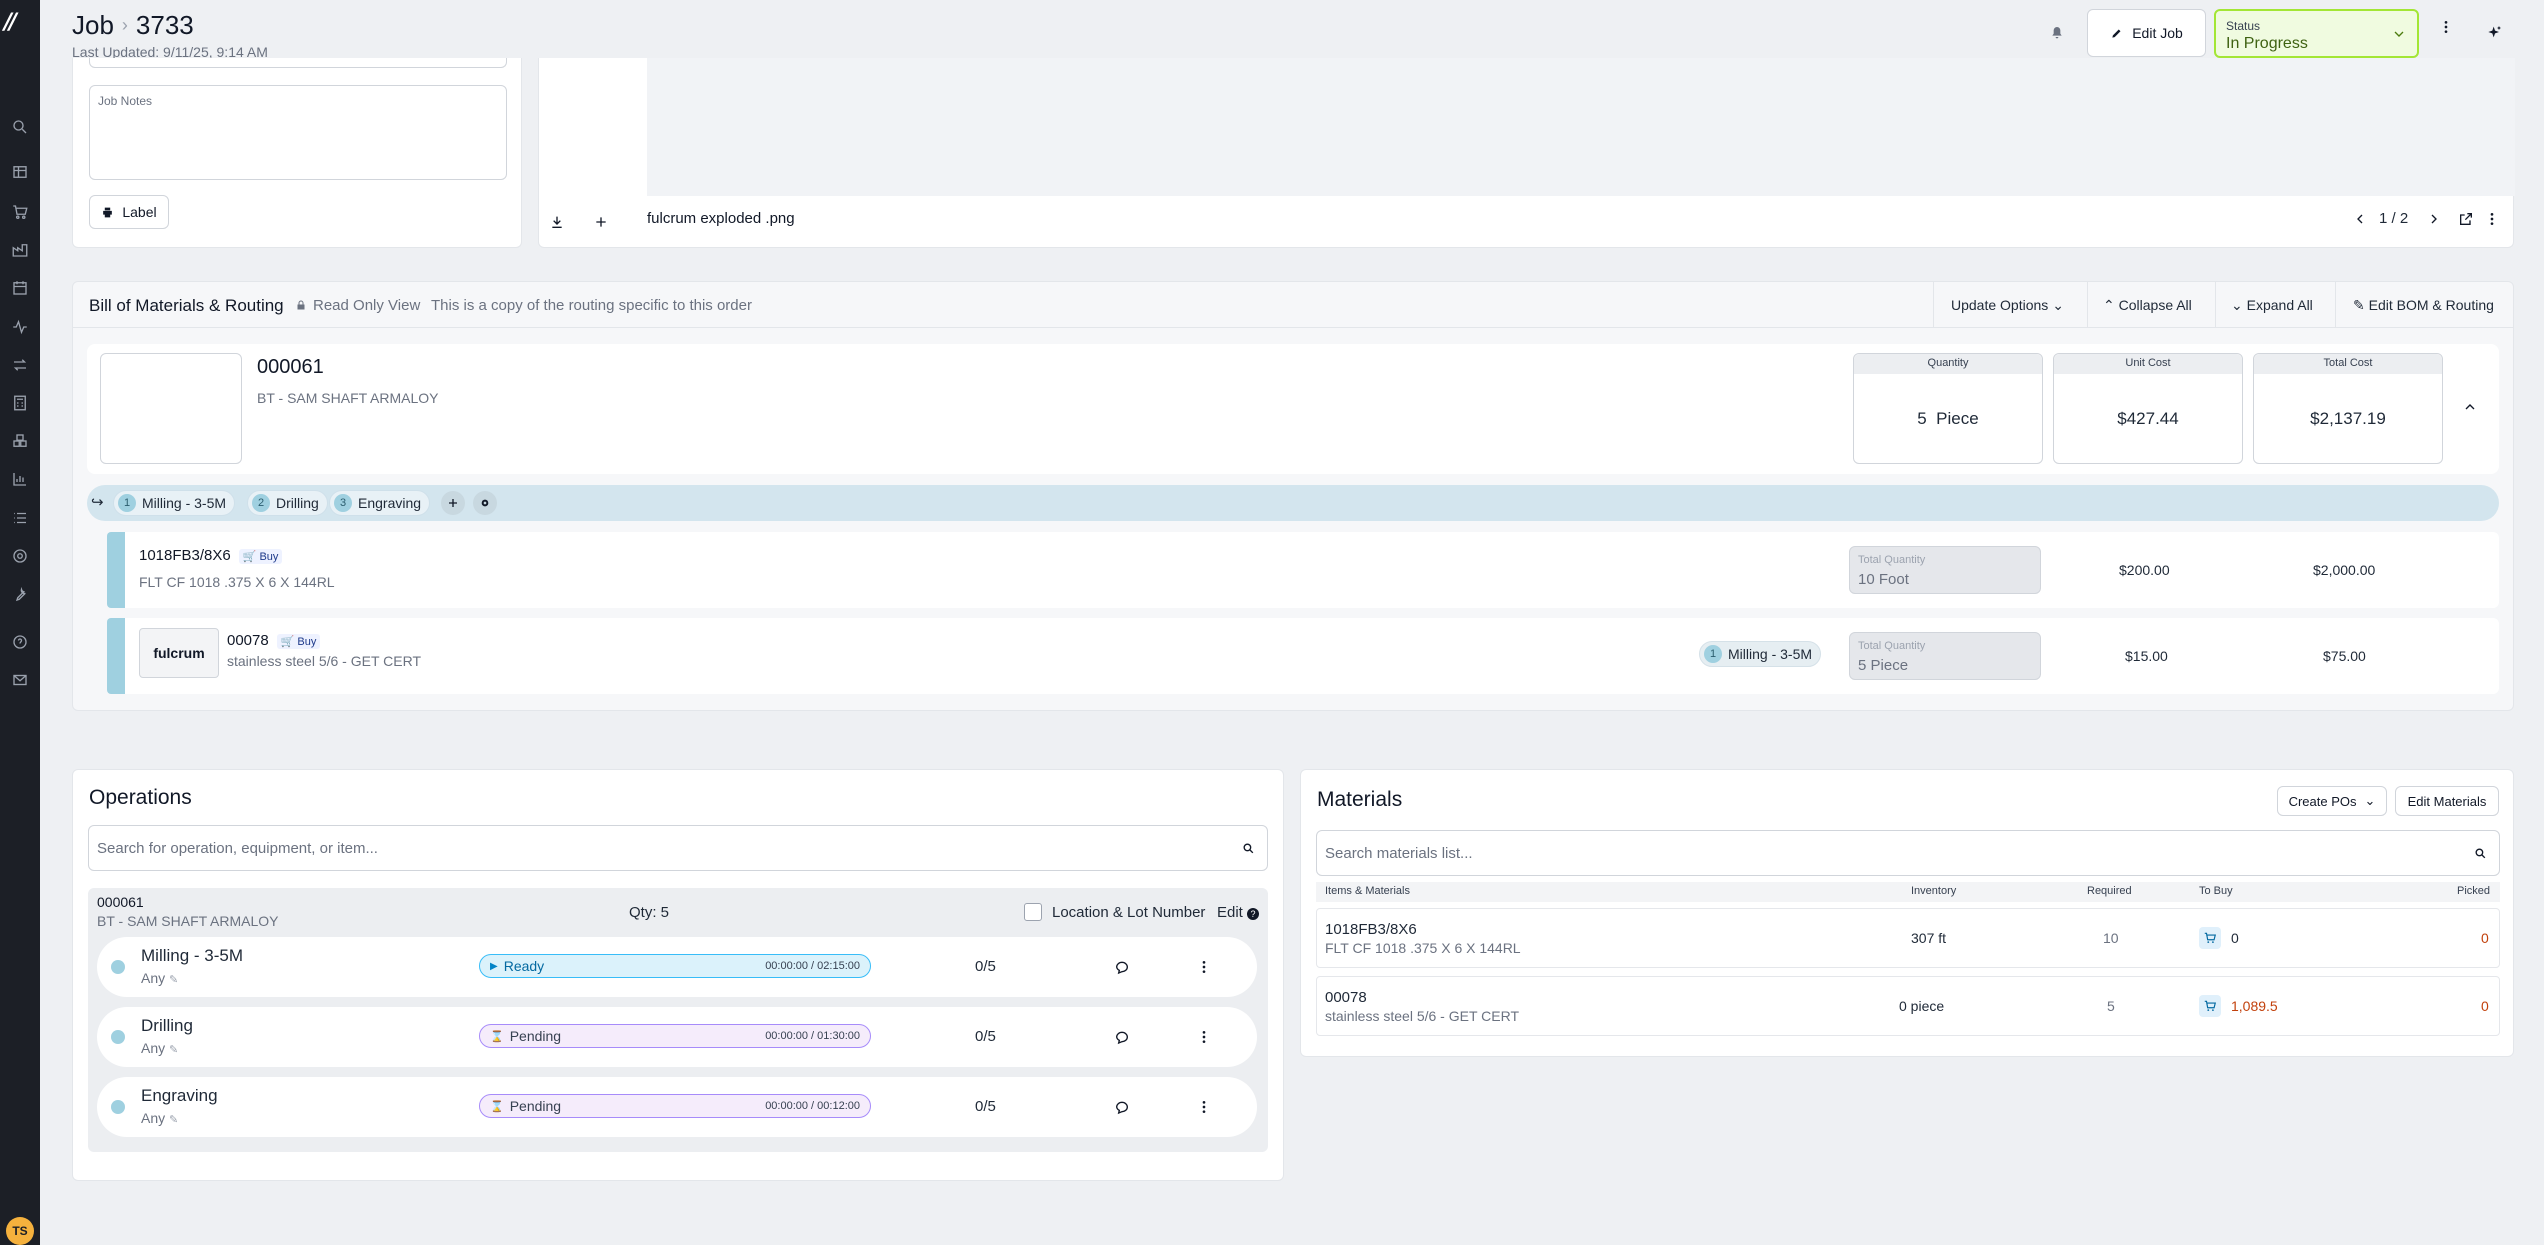  I want to click on external-link-icon, so click(2466, 219).